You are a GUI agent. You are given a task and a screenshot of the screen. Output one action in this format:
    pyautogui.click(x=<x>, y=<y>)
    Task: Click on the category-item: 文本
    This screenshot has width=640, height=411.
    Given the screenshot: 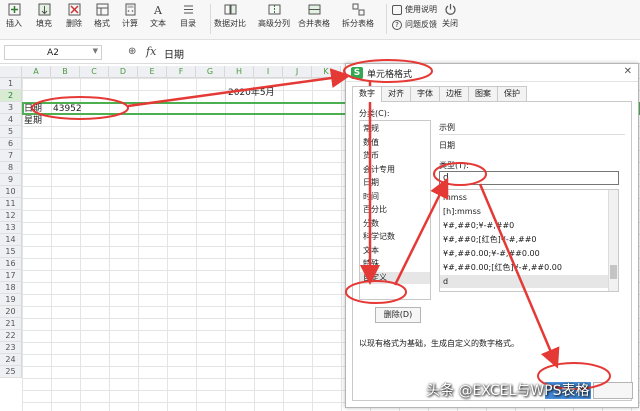 What is the action you would take?
    pyautogui.click(x=371, y=251)
    